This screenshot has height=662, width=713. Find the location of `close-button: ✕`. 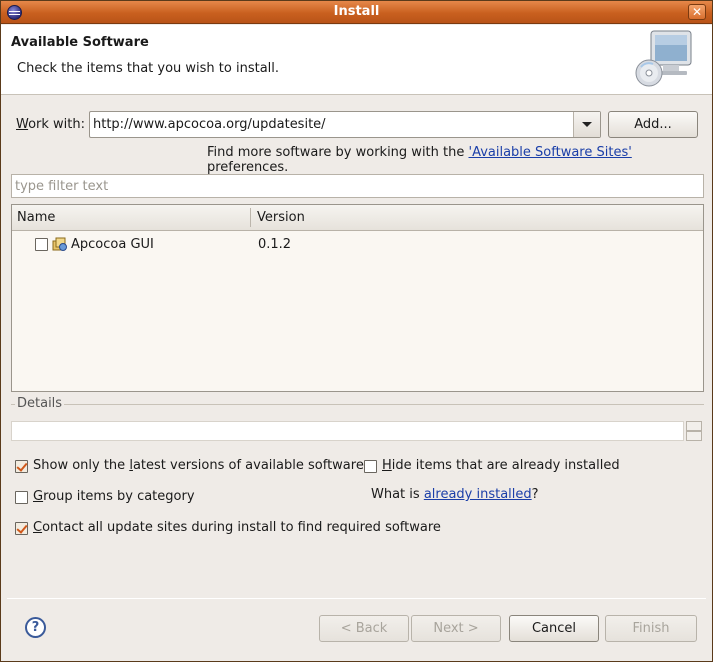

close-button: ✕ is located at coordinates (697, 12).